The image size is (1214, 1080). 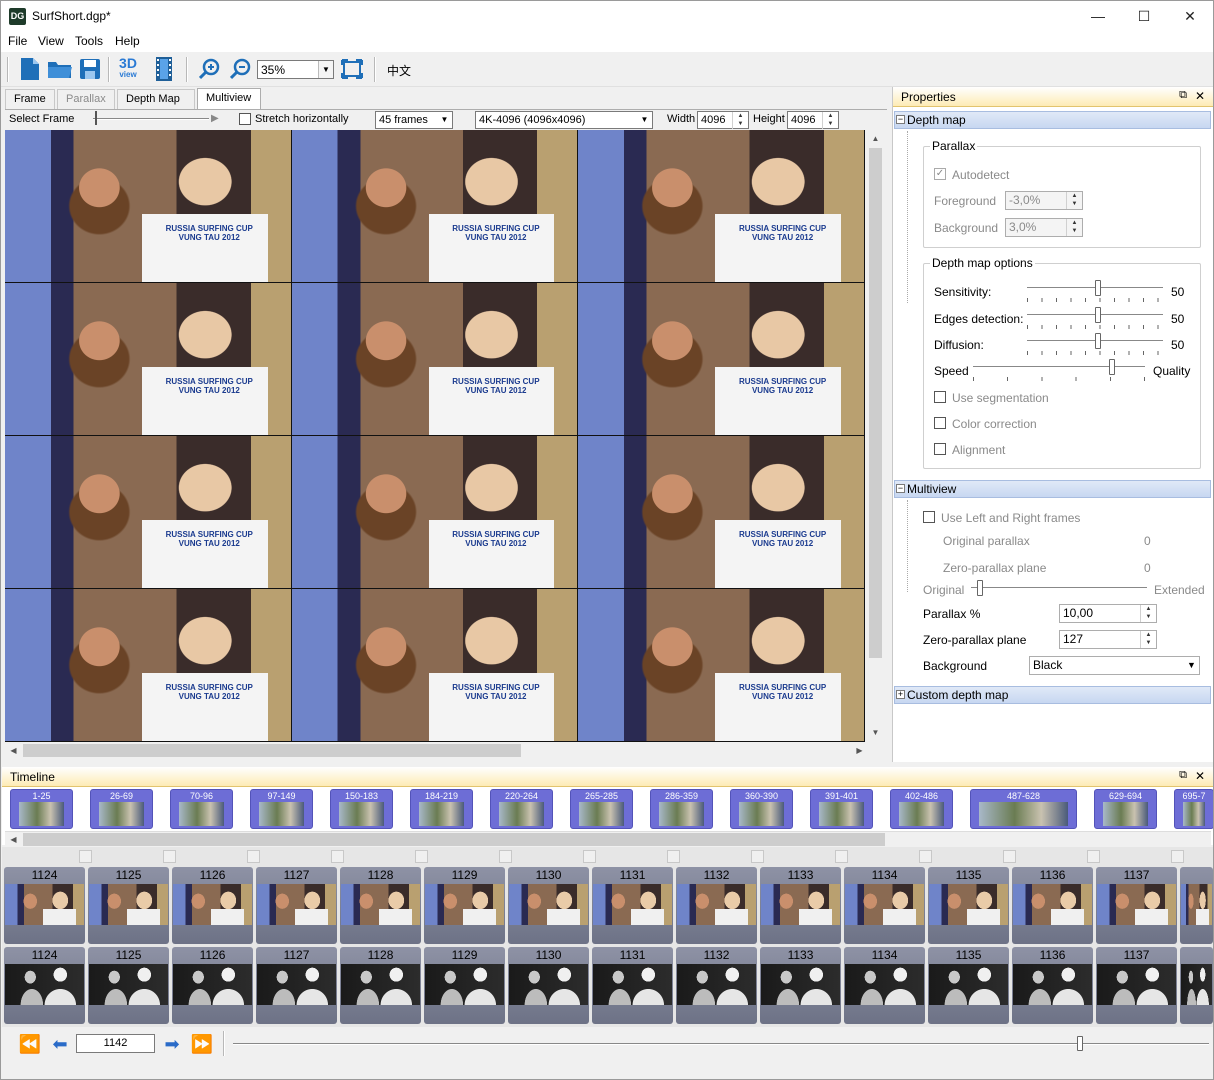 I want to click on depth-thumb: 1125, so click(x=128, y=985).